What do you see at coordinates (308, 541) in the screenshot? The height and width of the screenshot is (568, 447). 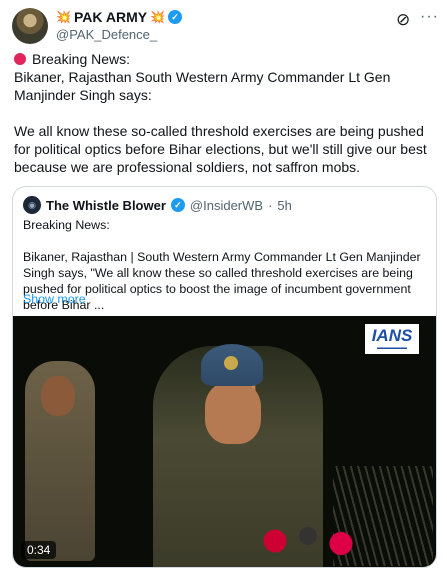 I see `video-microphones` at bounding box center [308, 541].